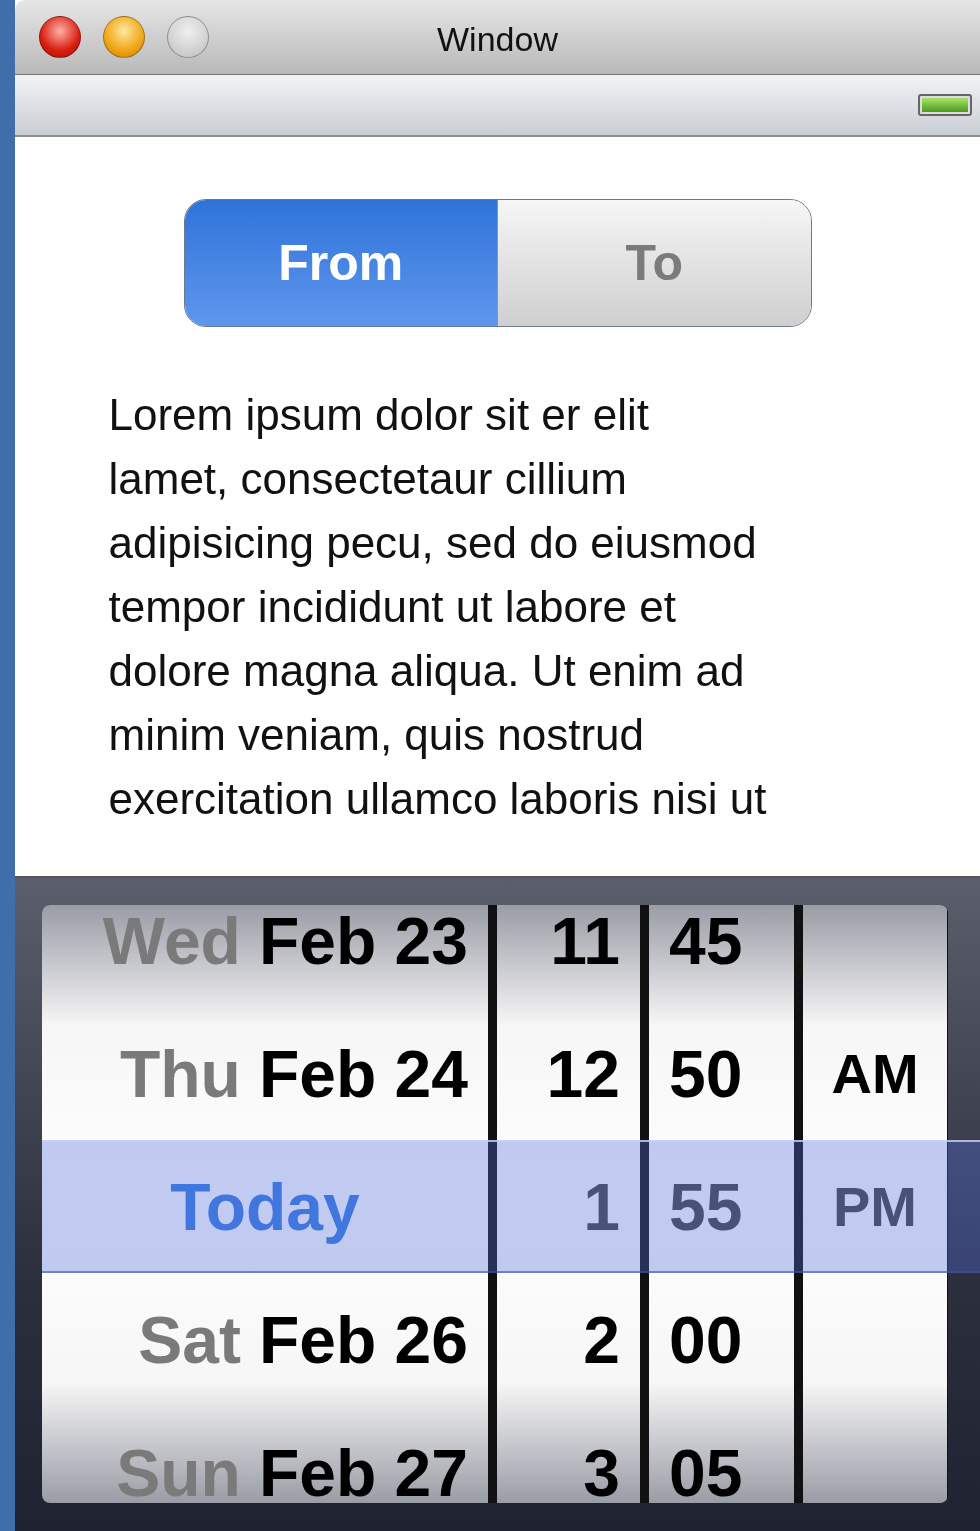 The height and width of the screenshot is (1531, 980). I want to click on minute-text: 55, so click(706, 1206).